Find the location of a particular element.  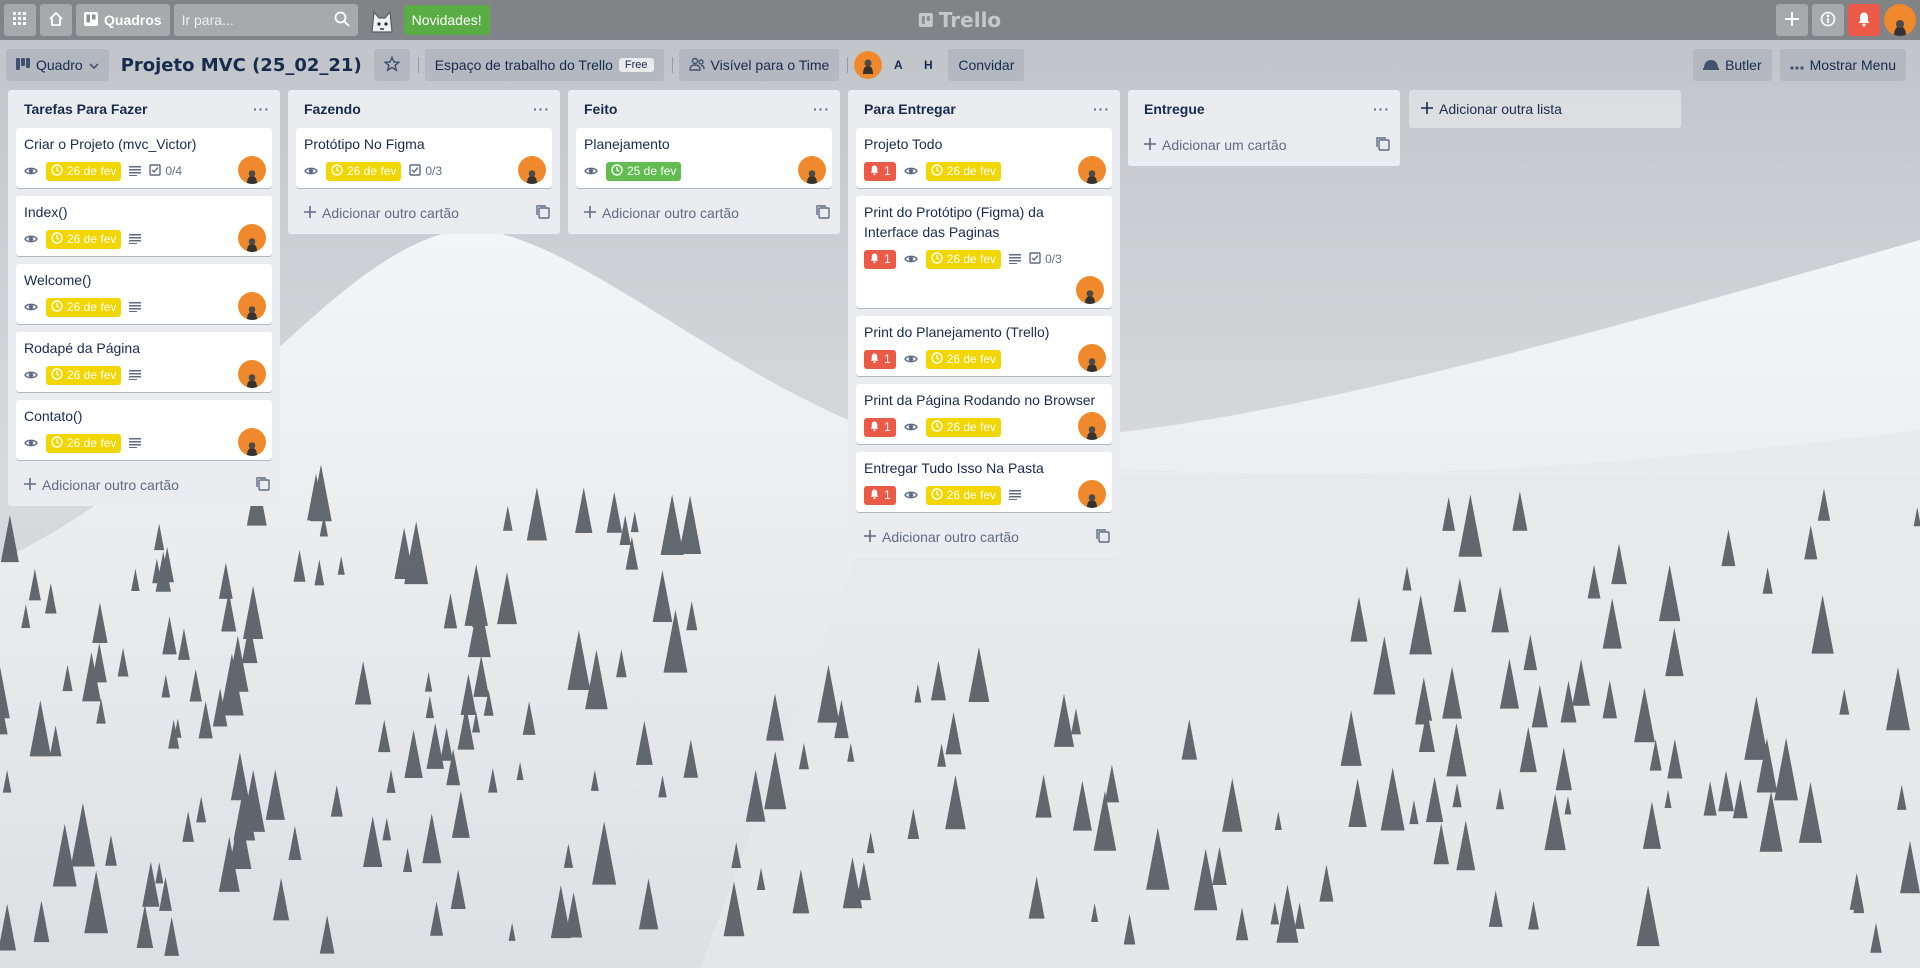

trello-logo: Trello is located at coordinates (959, 20).